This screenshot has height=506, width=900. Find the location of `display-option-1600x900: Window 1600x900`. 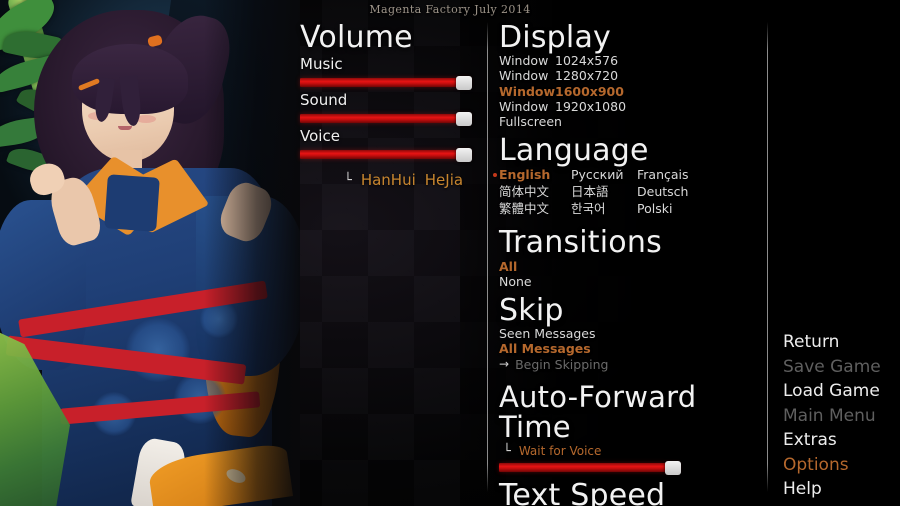

display-option-1600x900: Window 1600x900 is located at coordinates (630, 91).